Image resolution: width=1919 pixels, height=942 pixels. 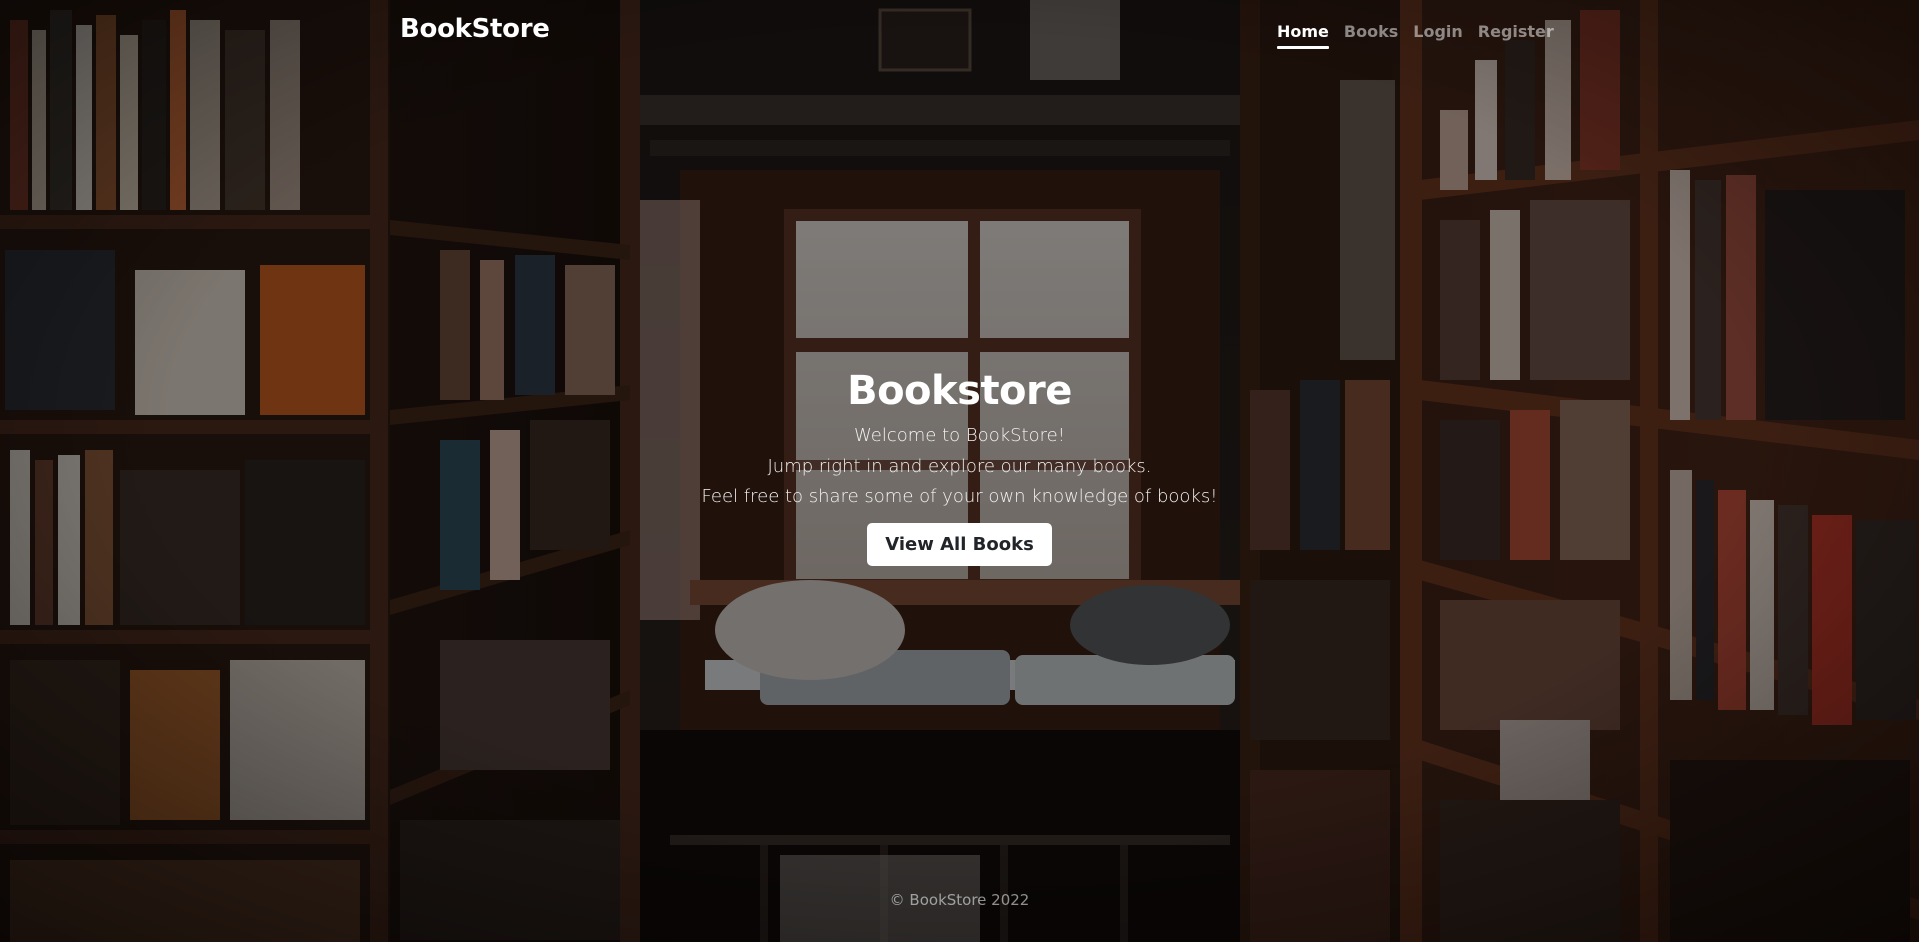 I want to click on nav-login-link: Login, so click(x=1442, y=35).